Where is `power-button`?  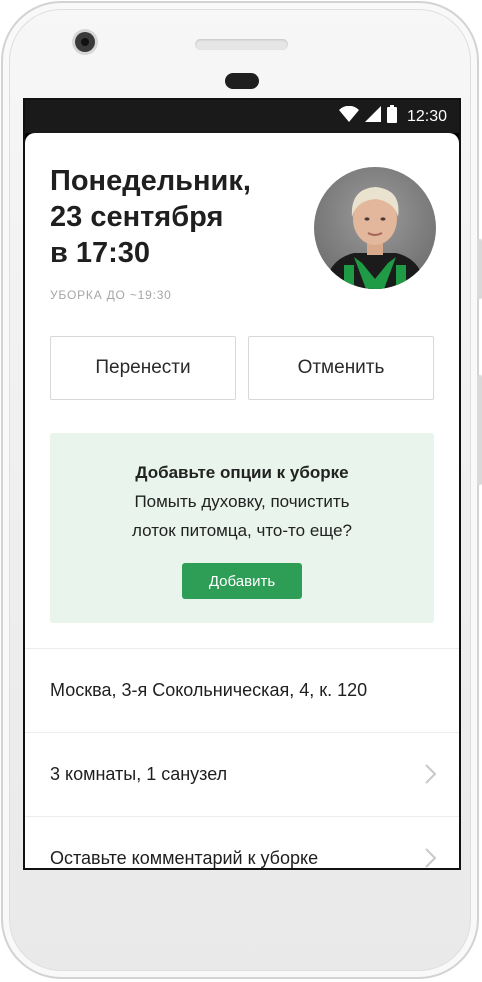
power-button is located at coordinates (479, 269).